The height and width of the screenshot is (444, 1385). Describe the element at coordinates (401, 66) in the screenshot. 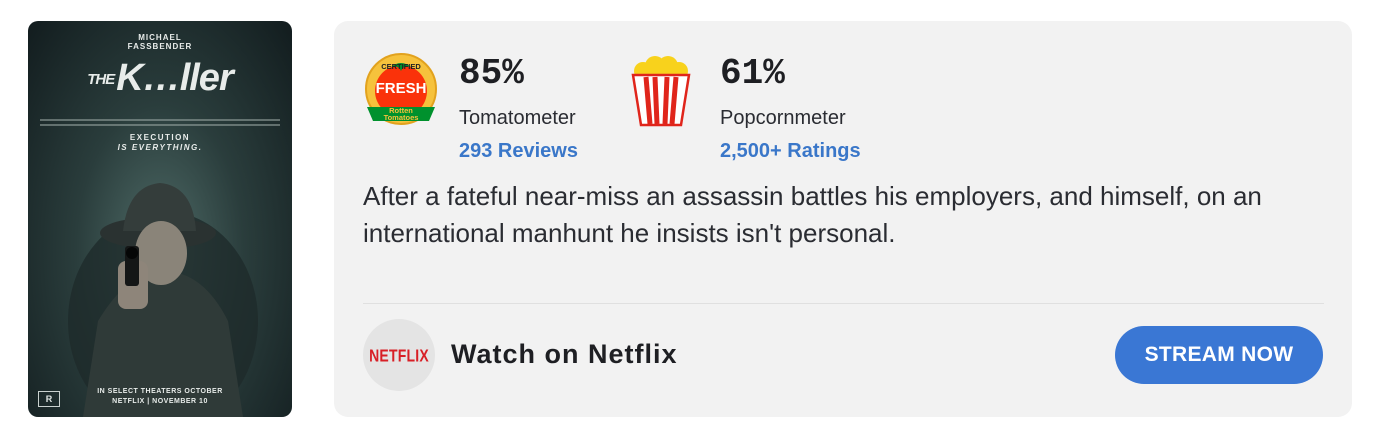

I see `svg-text: CERTIFIED` at that location.